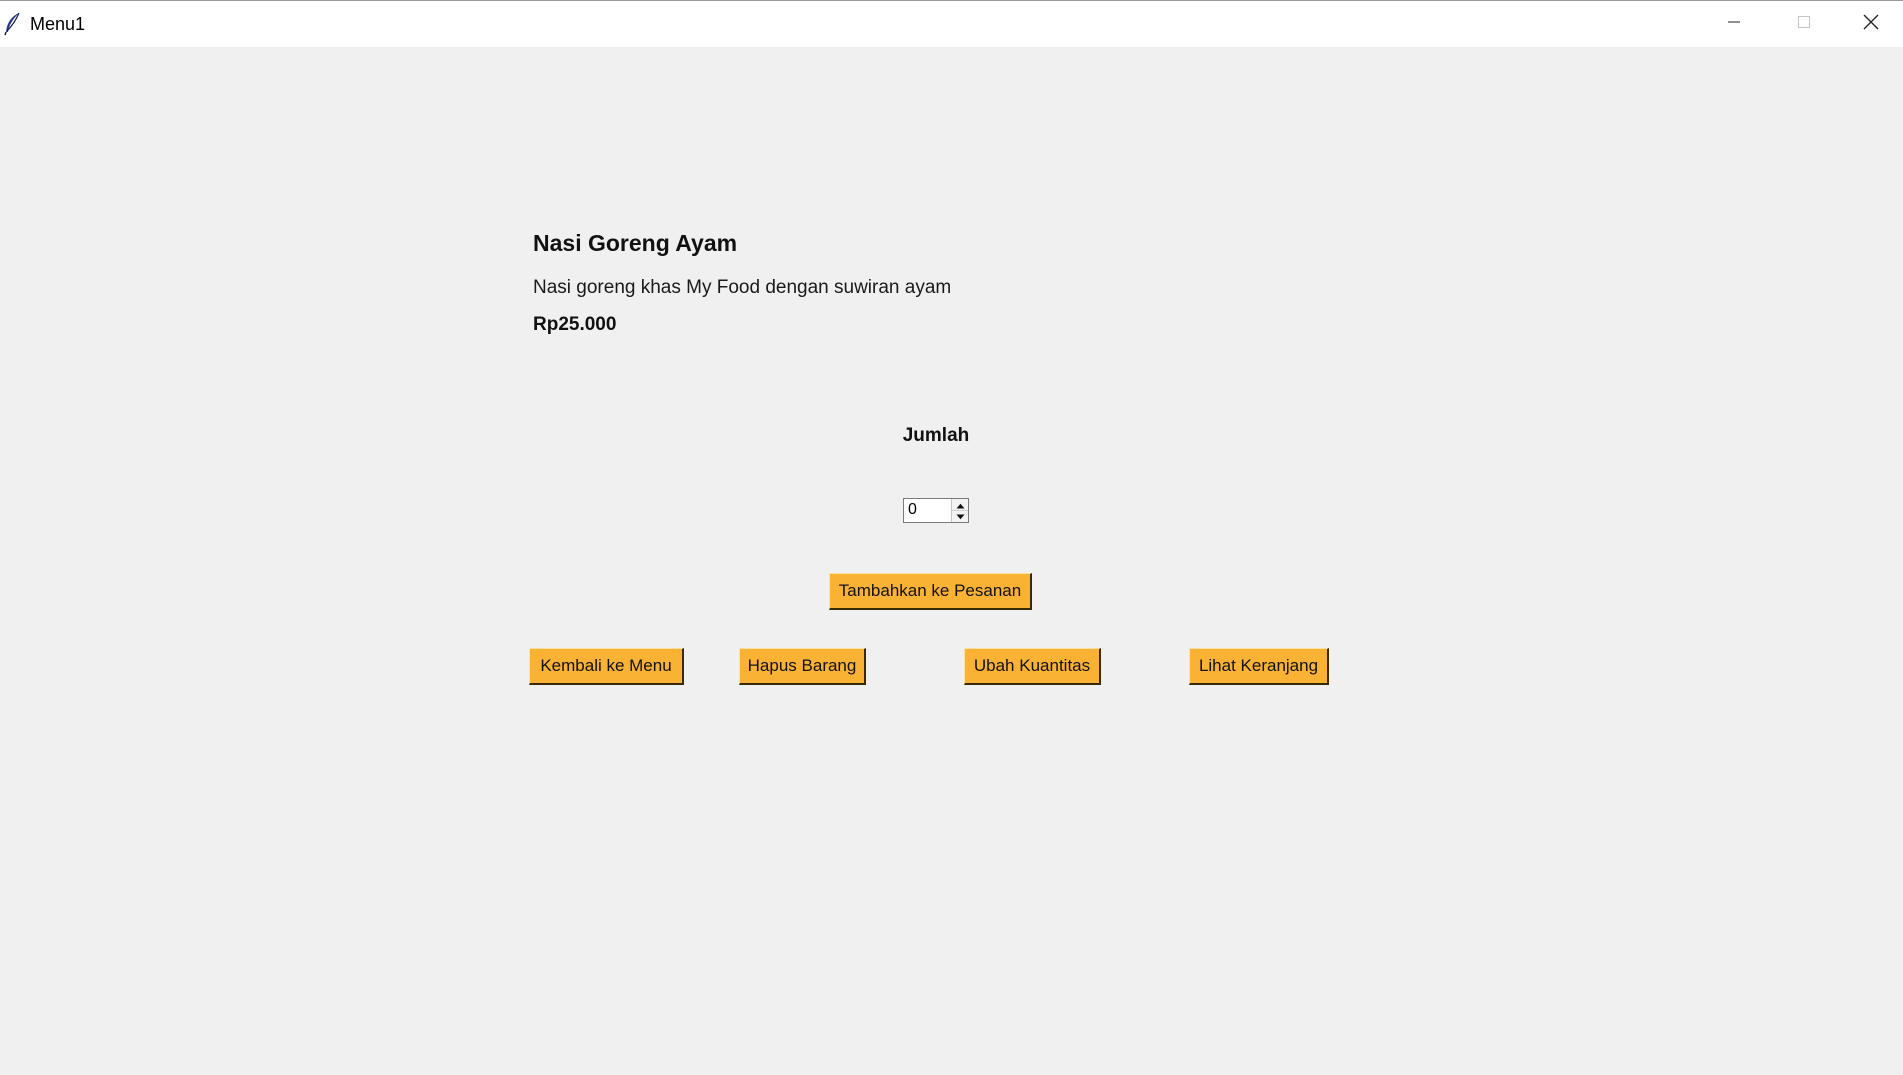  I want to click on item-name: Nasi Goreng Ayam, so click(635, 243).